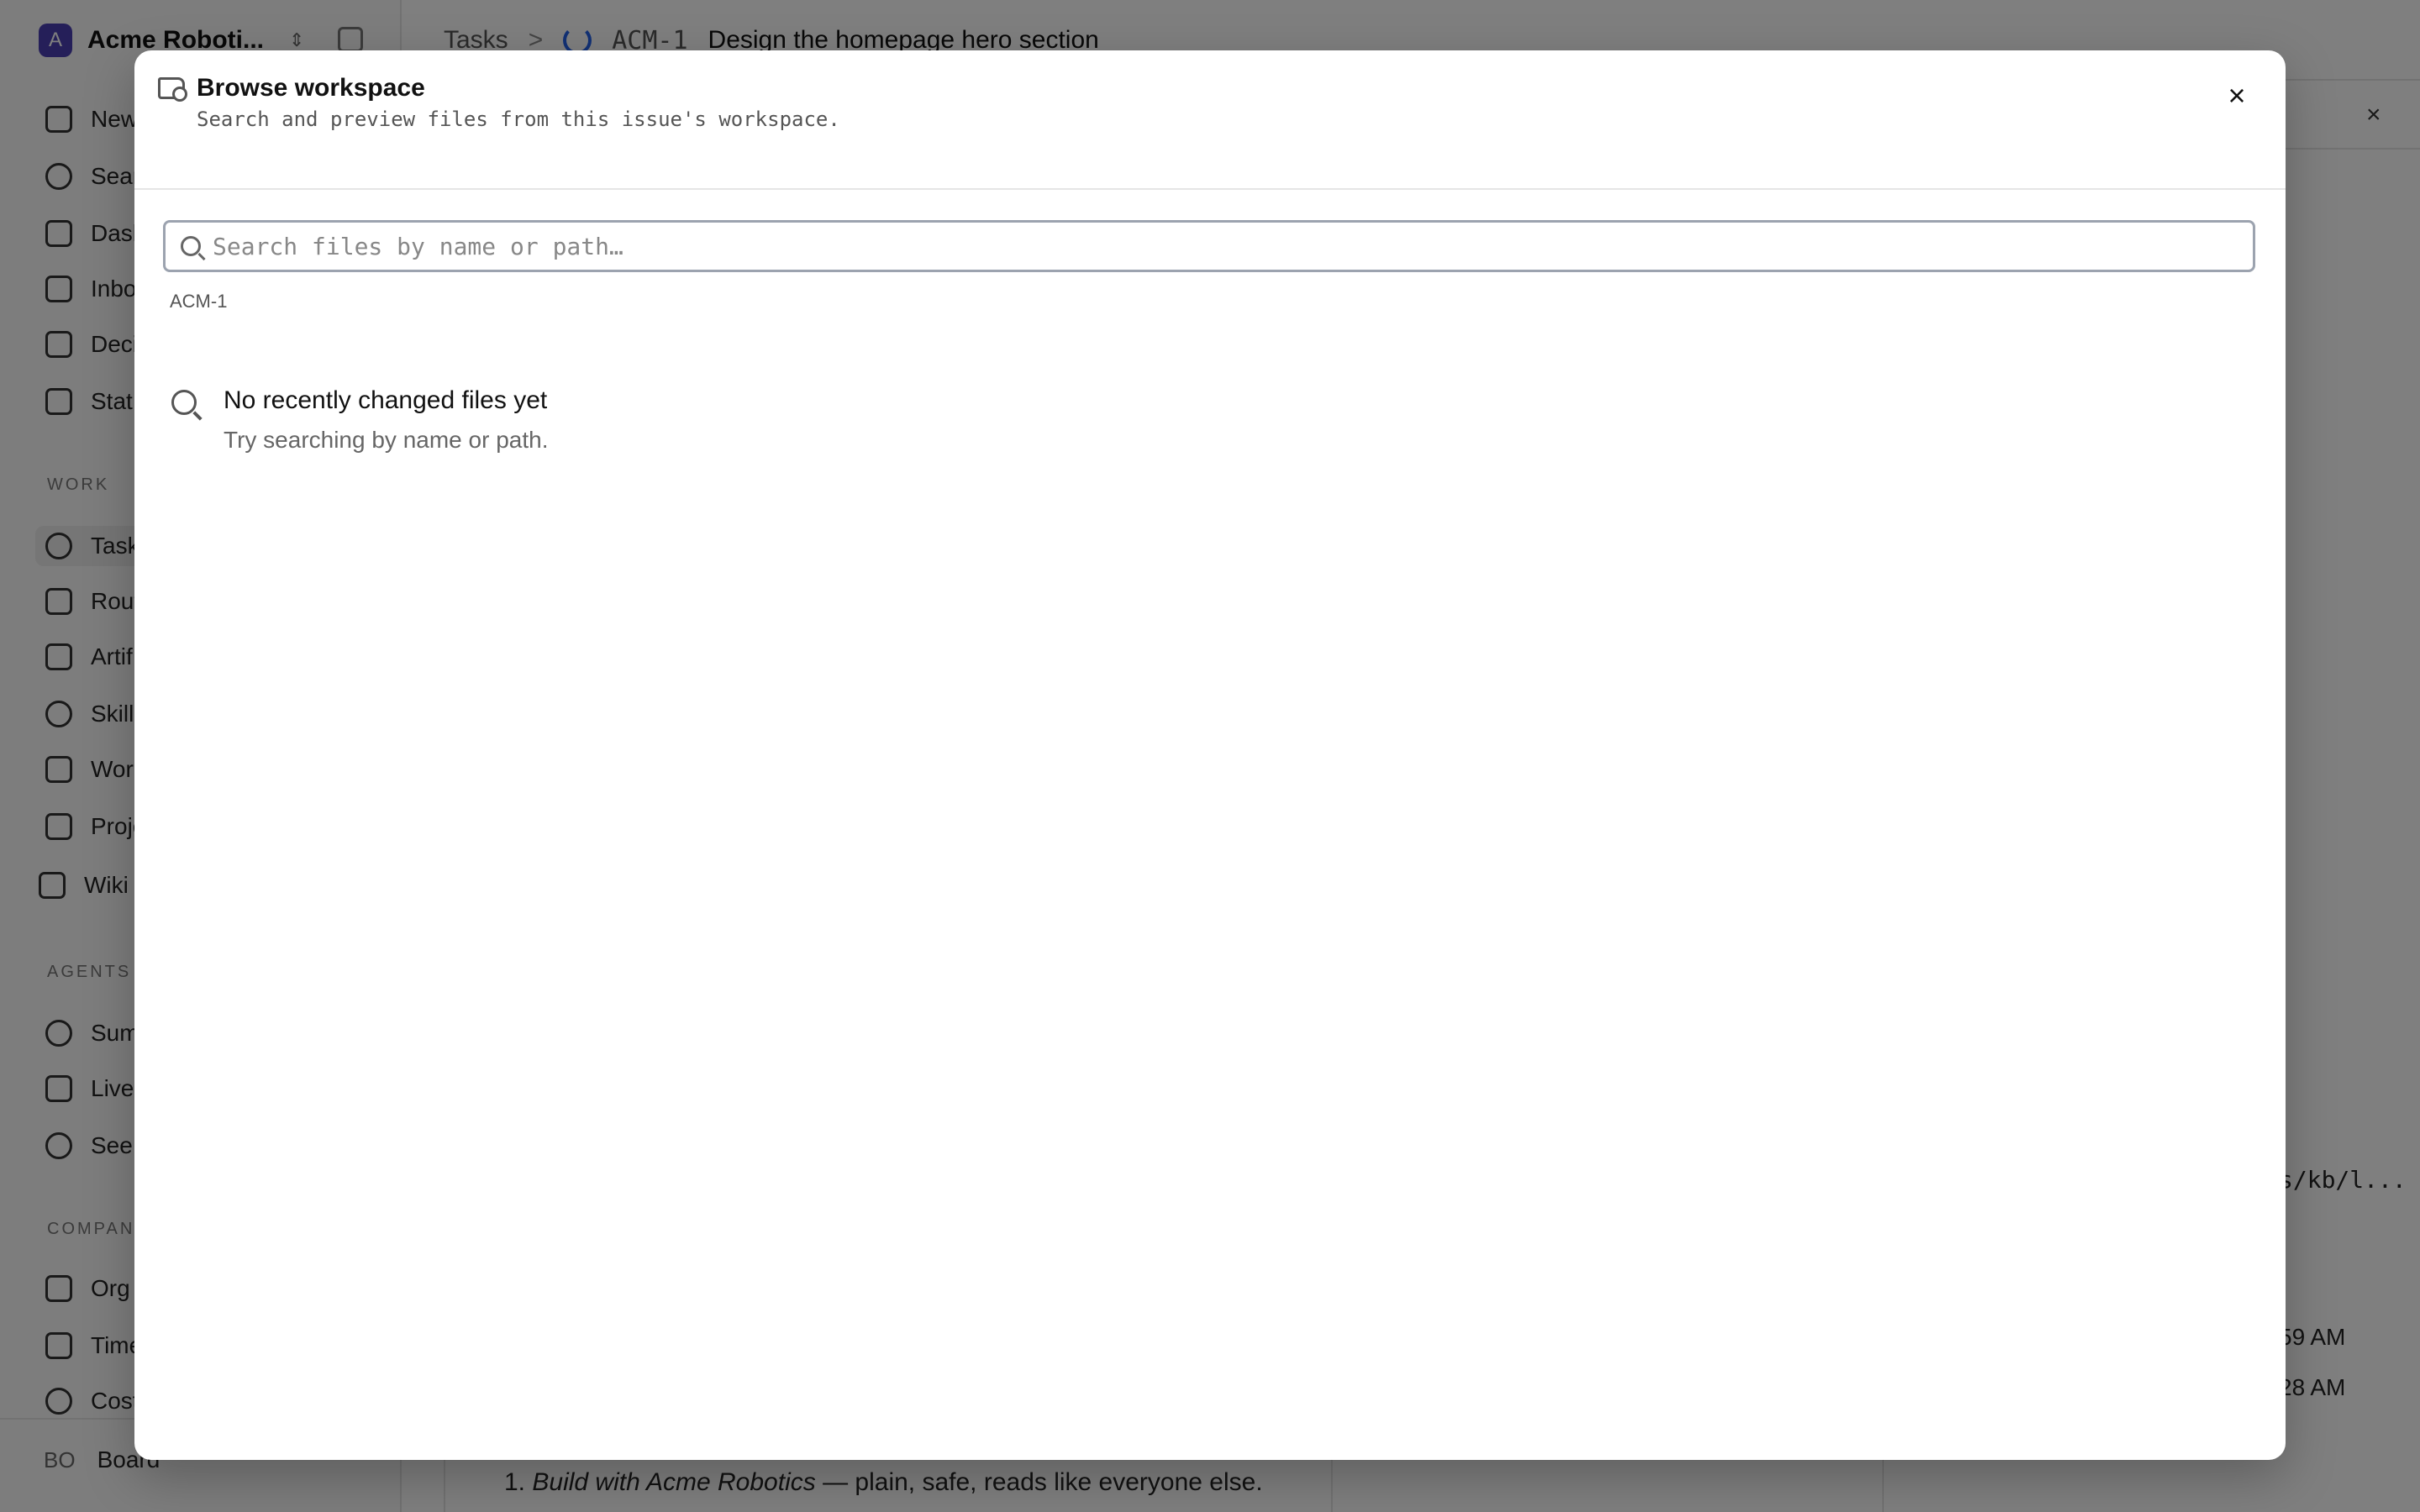 The width and height of the screenshot is (2420, 1512). Describe the element at coordinates (311, 88) in the screenshot. I see `dialog-title: Browse workspace` at that location.